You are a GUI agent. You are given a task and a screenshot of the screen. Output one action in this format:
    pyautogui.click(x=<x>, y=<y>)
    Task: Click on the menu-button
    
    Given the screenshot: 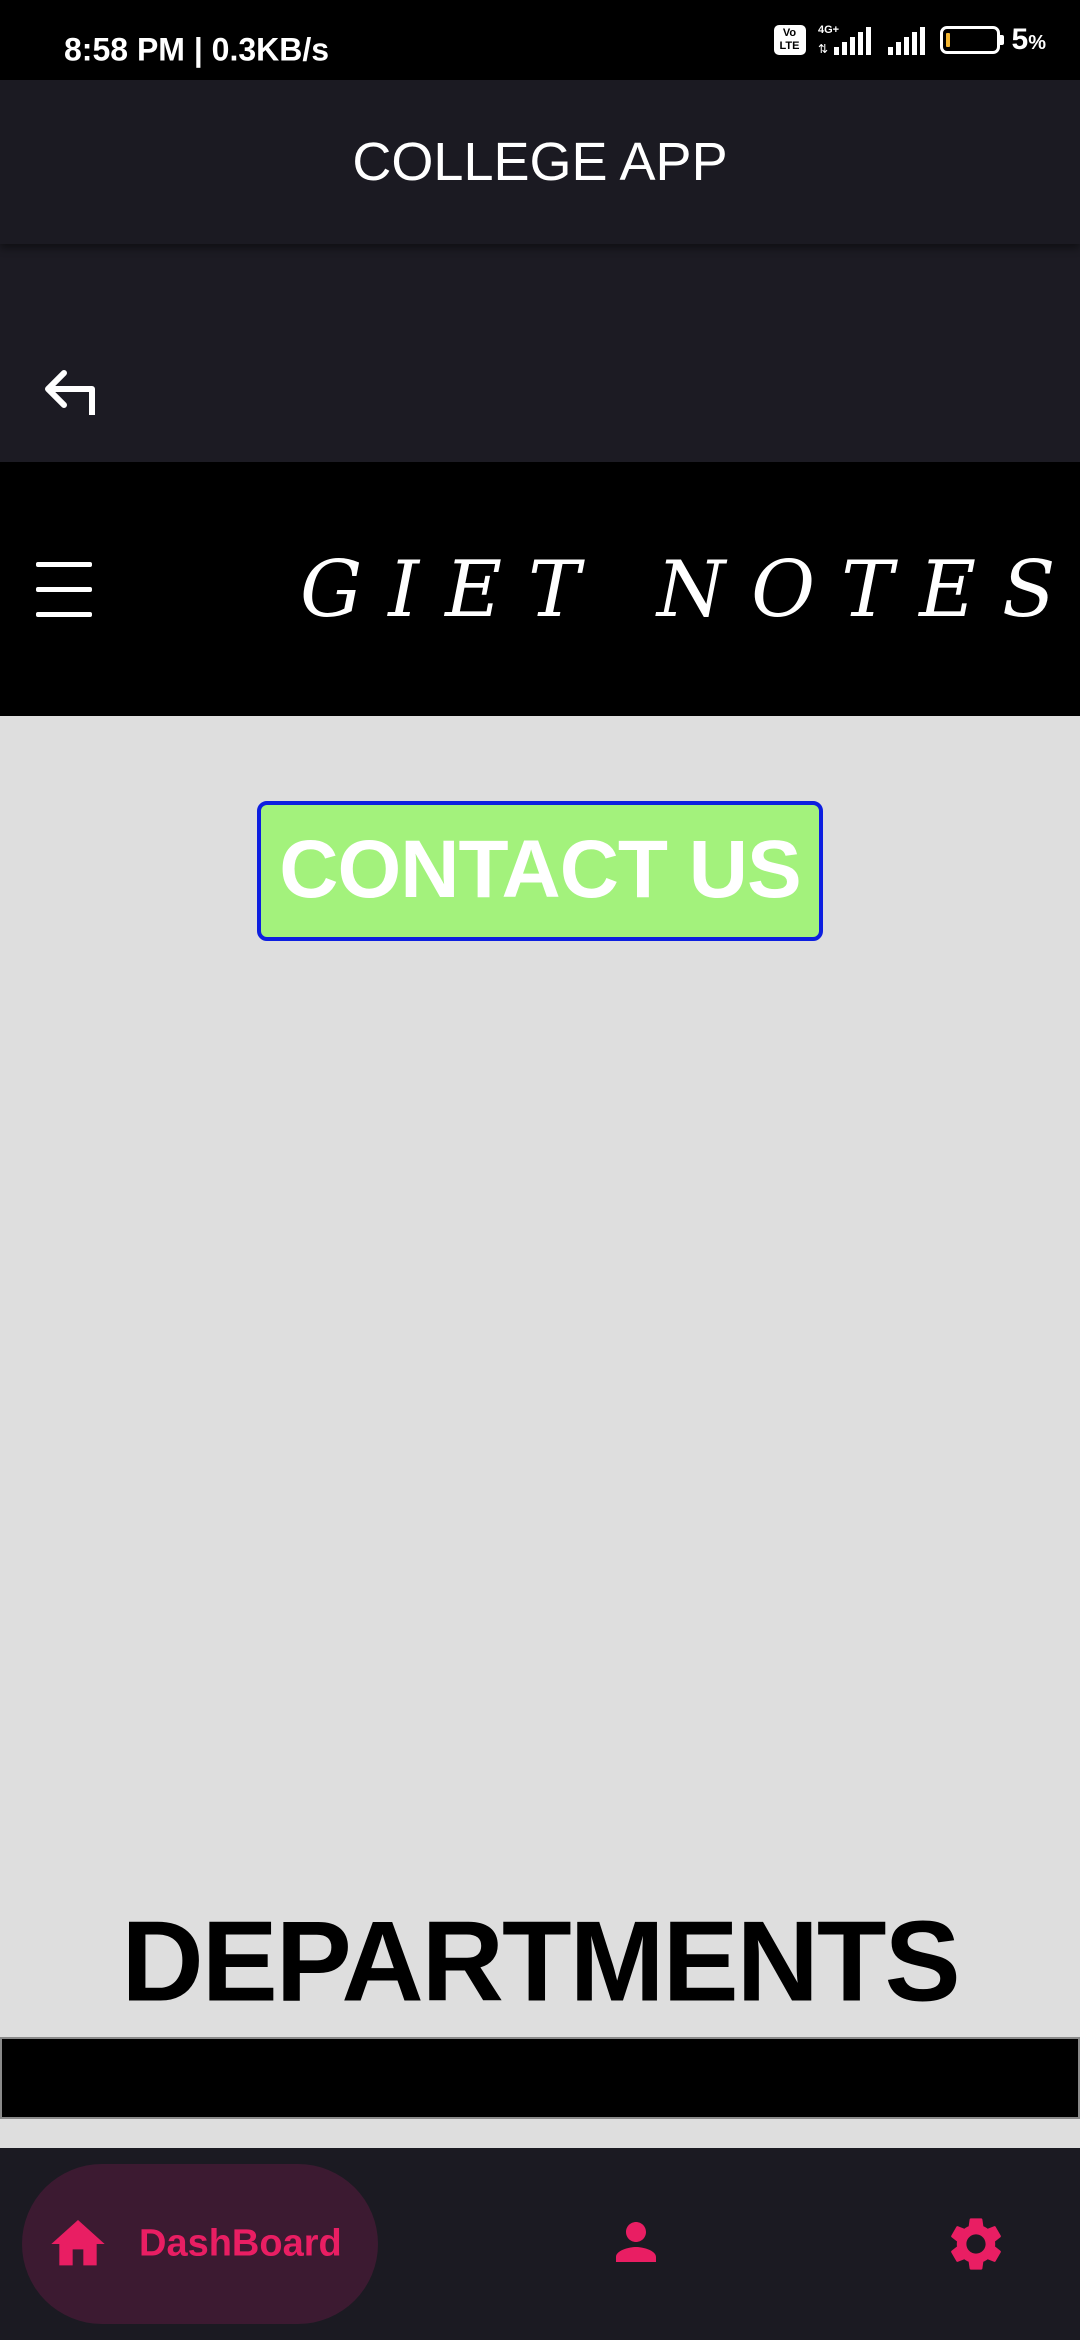 What is the action you would take?
    pyautogui.click(x=66, y=592)
    